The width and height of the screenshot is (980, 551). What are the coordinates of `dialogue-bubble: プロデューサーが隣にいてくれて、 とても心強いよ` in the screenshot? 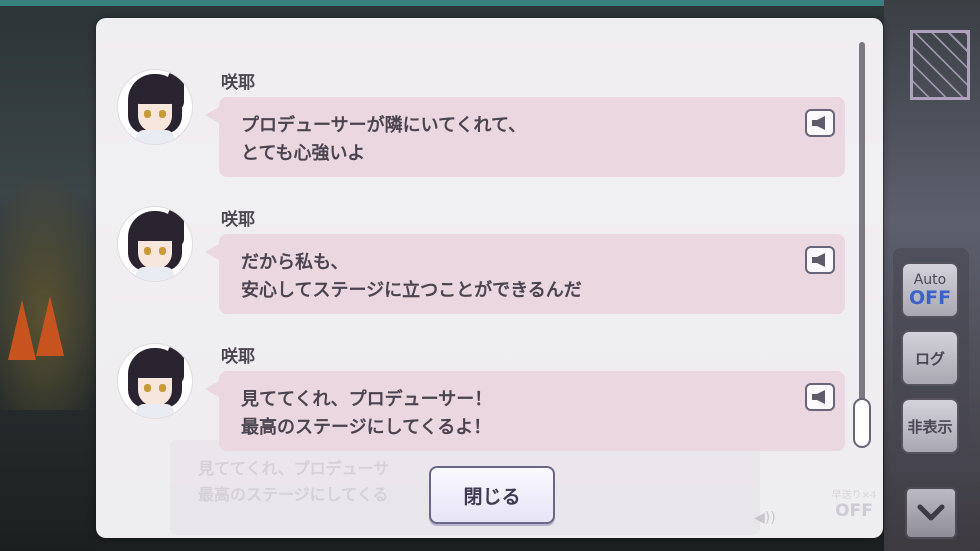 It's located at (525, 137).